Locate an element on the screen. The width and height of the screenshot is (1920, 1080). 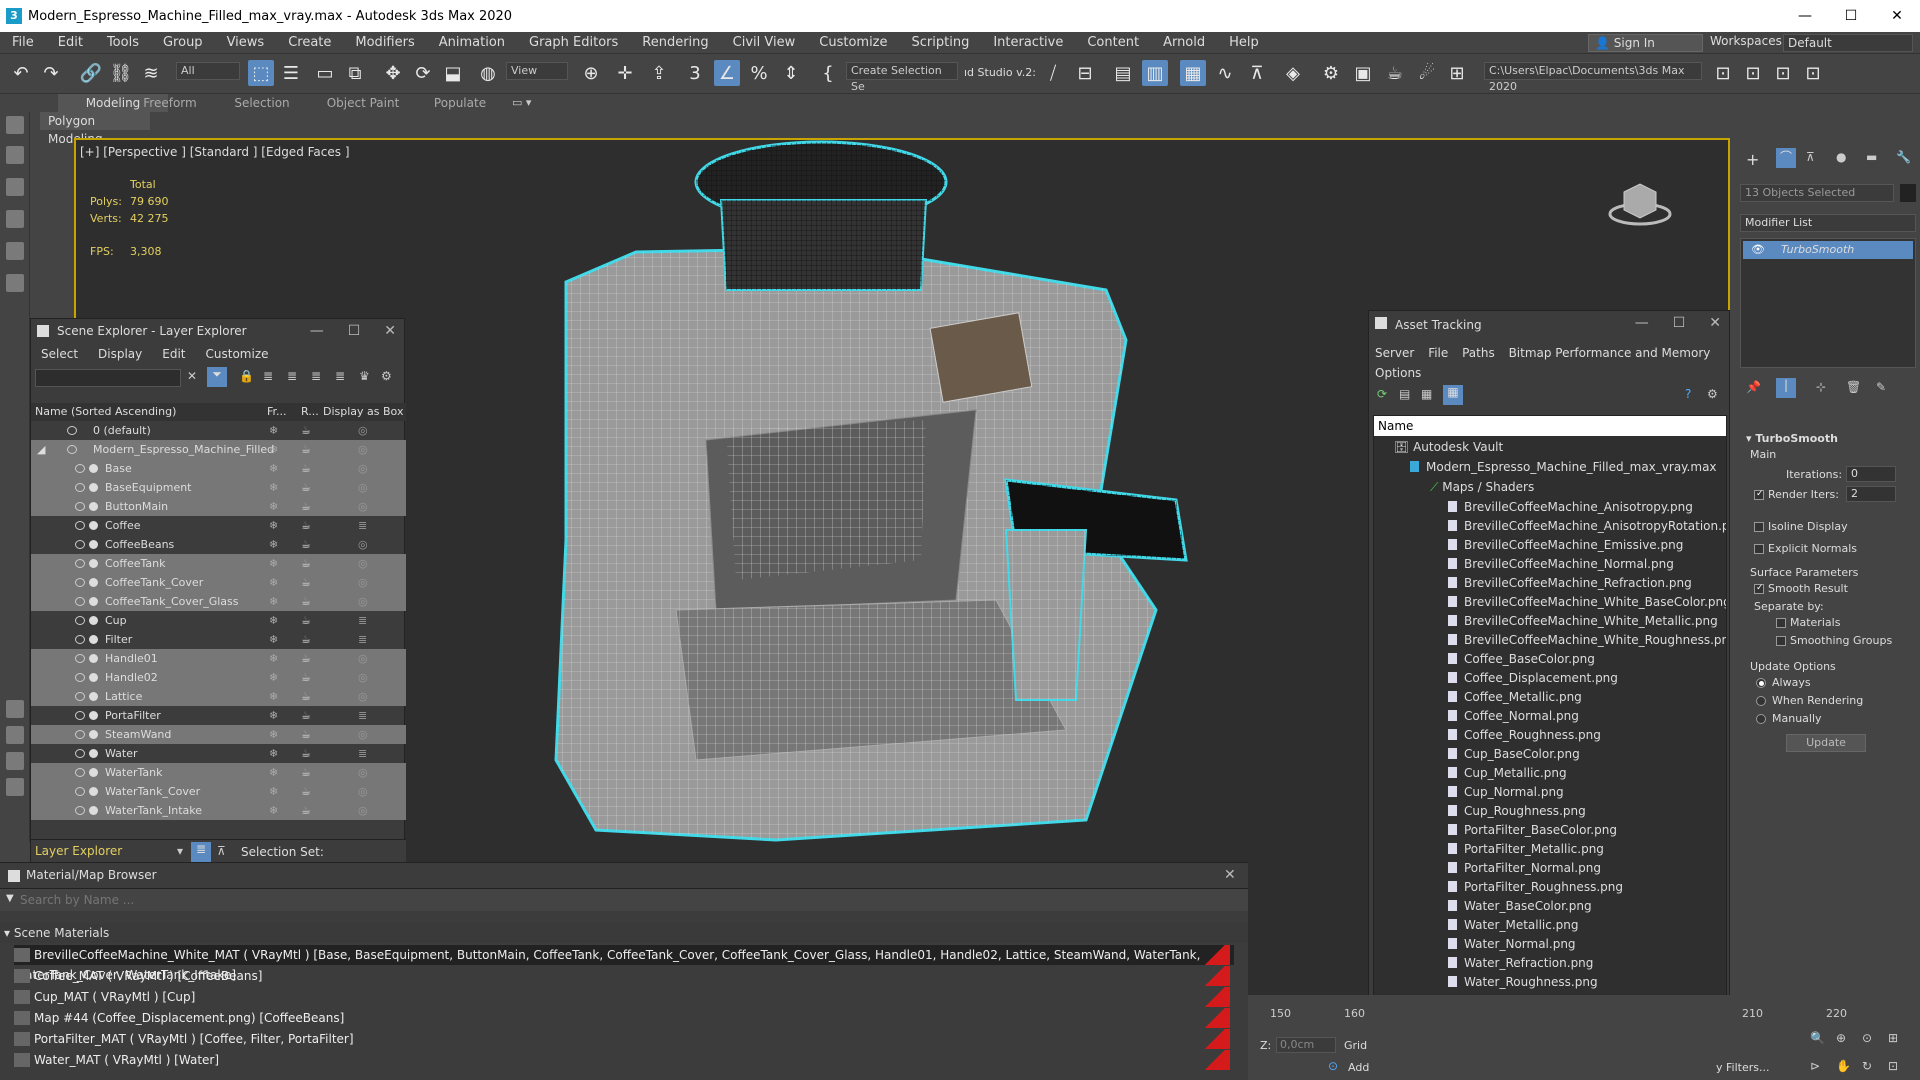
asset-close-button: ✕ is located at coordinates (1715, 323).